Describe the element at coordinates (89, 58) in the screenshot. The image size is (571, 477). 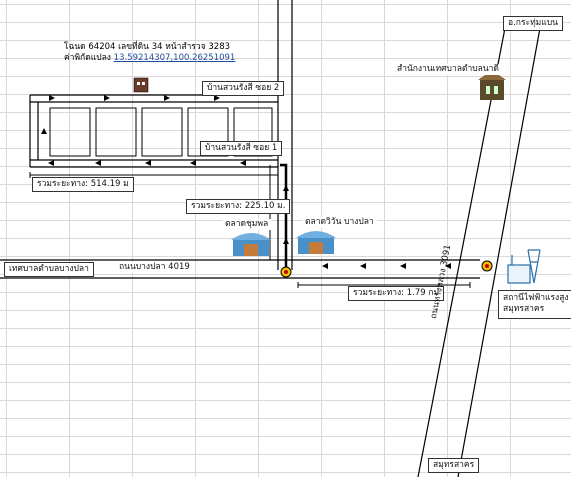
I see `deed-coordinate-label: ค่าพิกัดแปลง` at that location.